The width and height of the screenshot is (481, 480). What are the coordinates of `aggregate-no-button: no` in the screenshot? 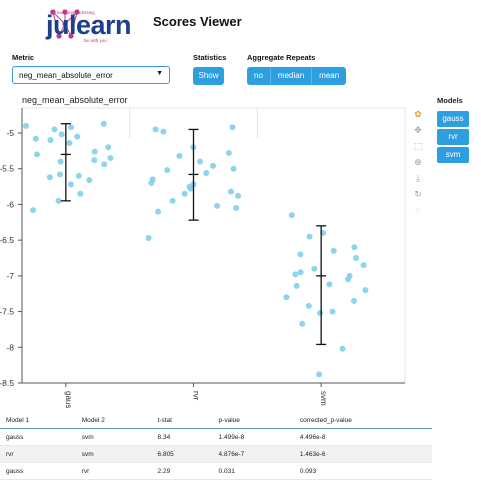 It's located at (259, 76).